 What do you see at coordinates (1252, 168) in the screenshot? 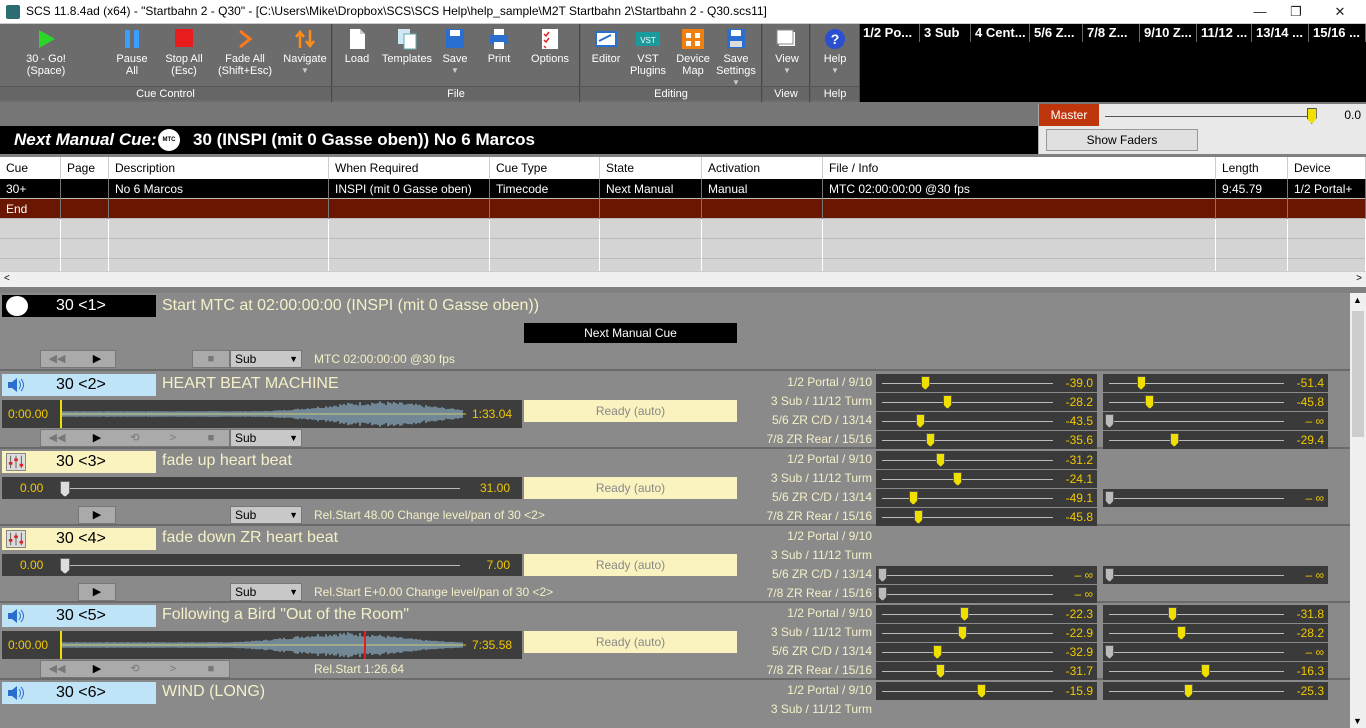
I see `grid-header-8: Length` at bounding box center [1252, 168].